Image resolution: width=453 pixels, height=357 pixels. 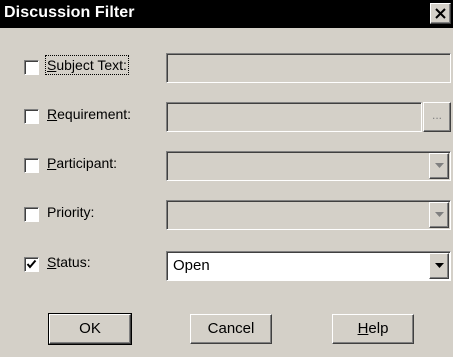 I want to click on participant-dropdown, so click(x=308, y=166).